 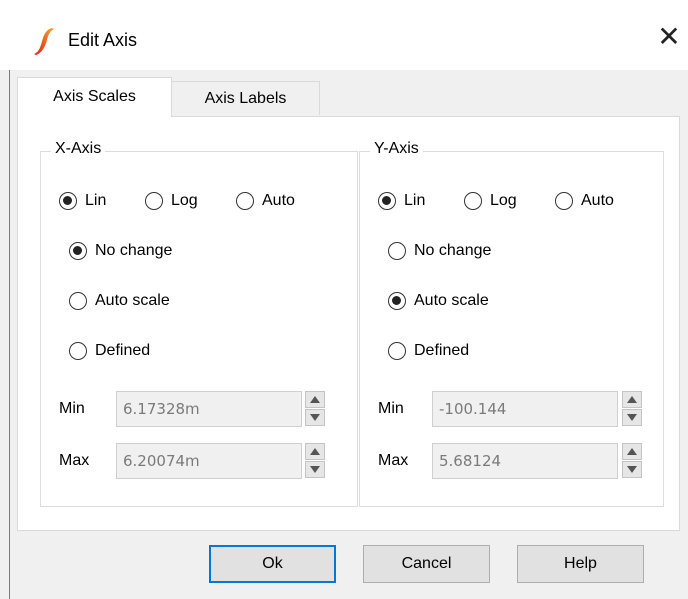 I want to click on y-auto-label: Auto, so click(x=597, y=200).